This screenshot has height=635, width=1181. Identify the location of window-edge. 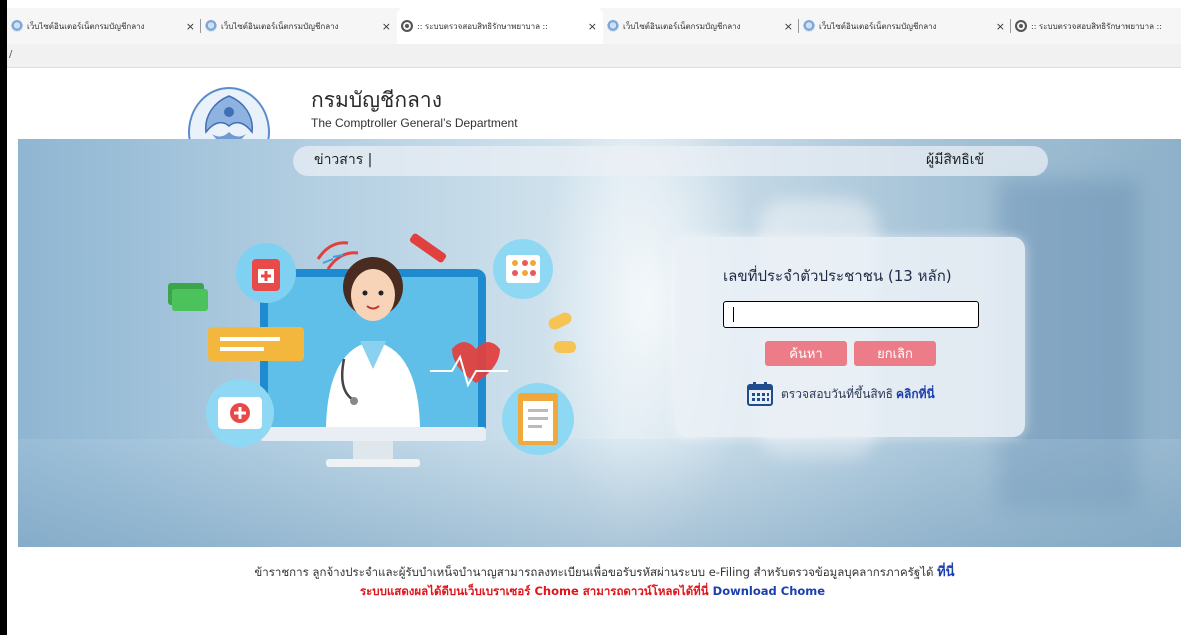
(3, 317).